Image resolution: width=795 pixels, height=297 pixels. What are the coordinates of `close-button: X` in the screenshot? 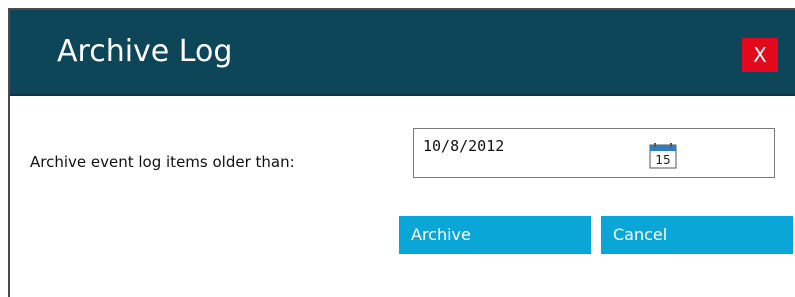 It's located at (760, 55).